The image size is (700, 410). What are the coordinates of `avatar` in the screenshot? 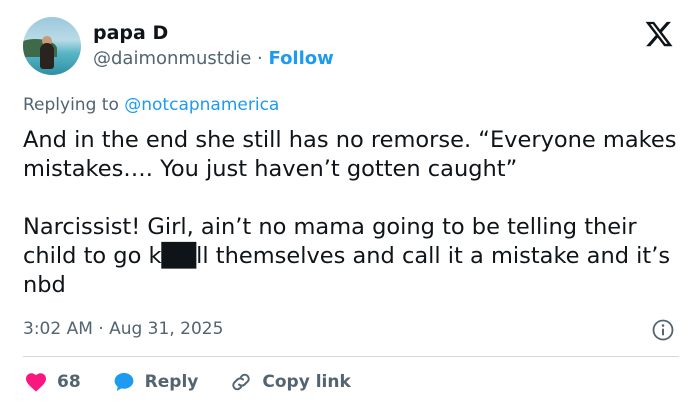 It's located at (52, 46).